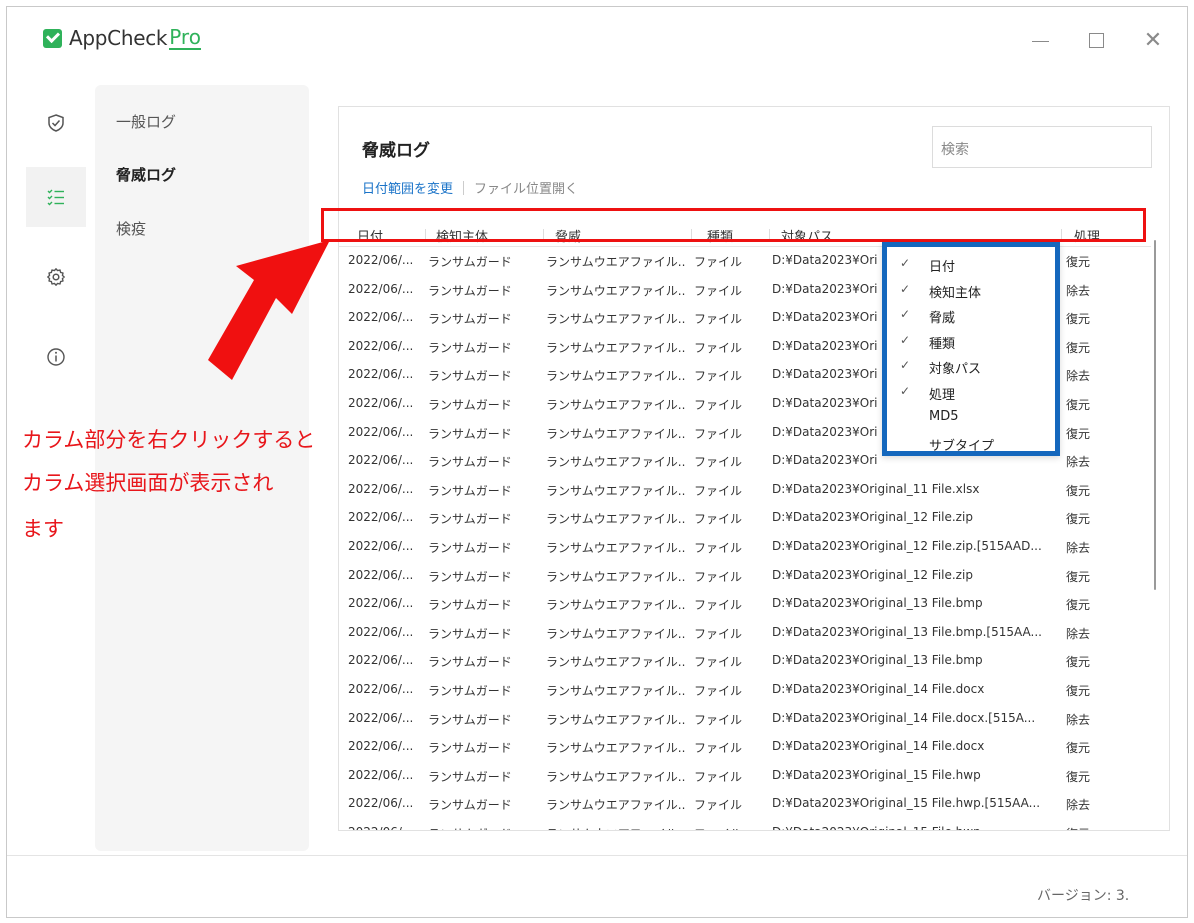 This screenshot has width=1194, height=923. Describe the element at coordinates (146, 174) in the screenshot. I see `subnav-item-threat-log: 脅威ログ` at that location.